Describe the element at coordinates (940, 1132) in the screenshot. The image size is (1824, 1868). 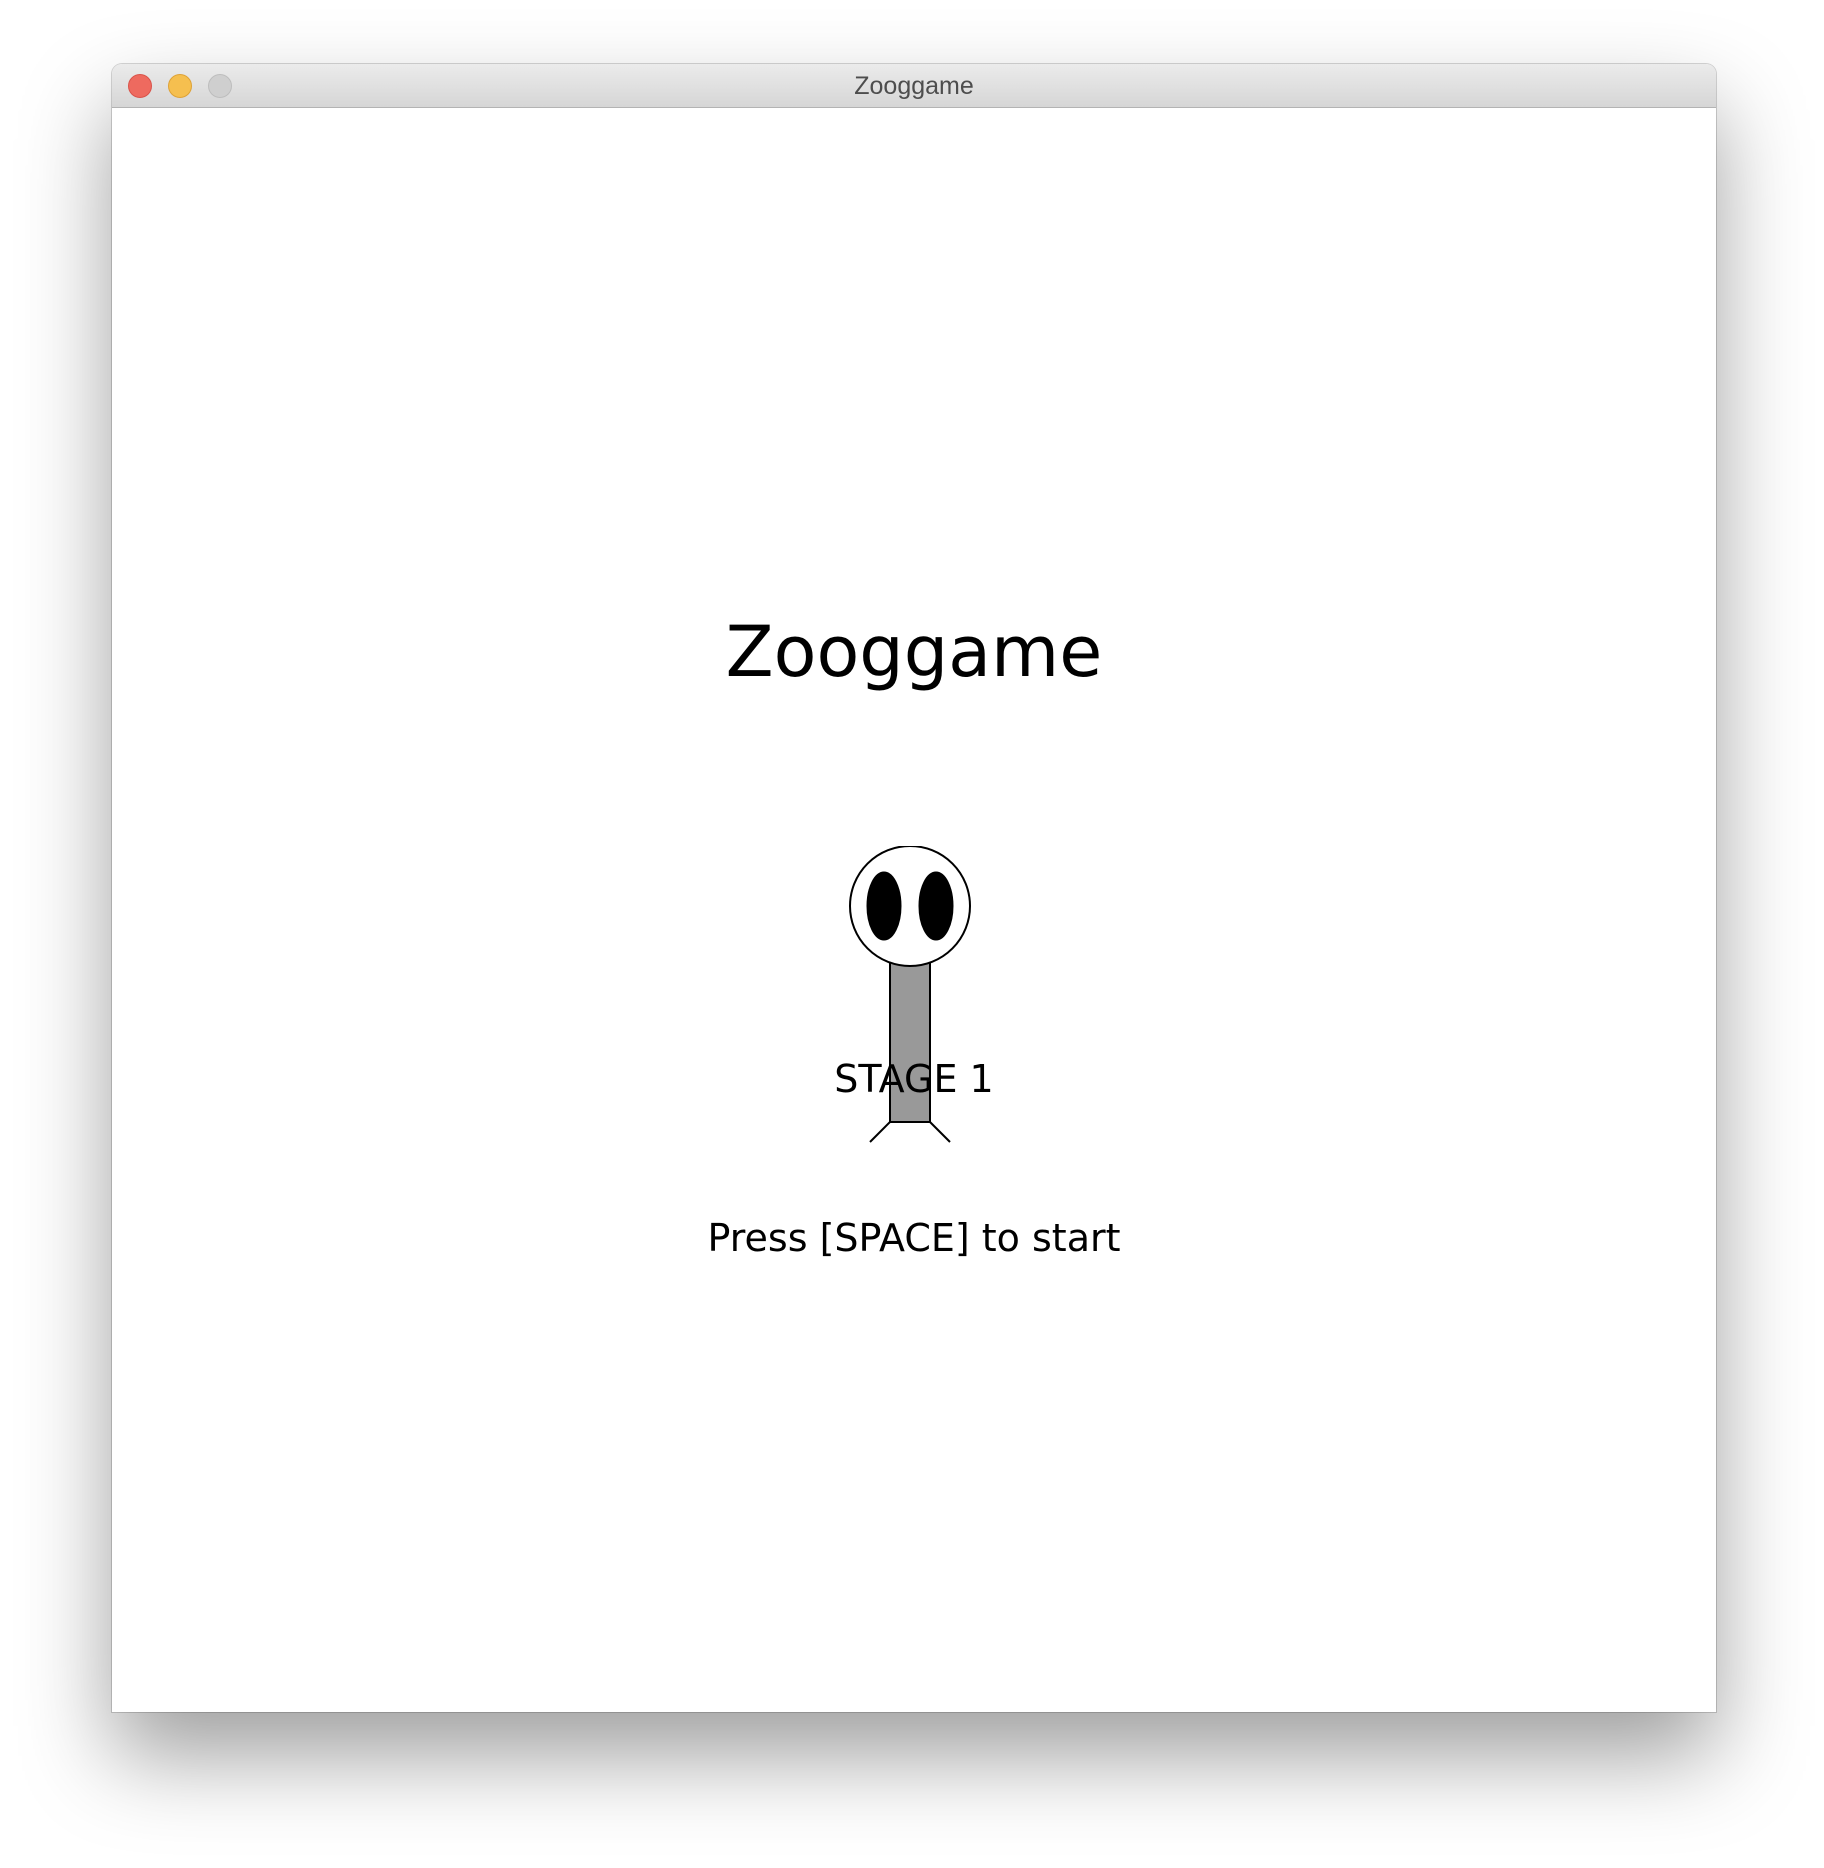
I see `zoog-right-leg` at that location.